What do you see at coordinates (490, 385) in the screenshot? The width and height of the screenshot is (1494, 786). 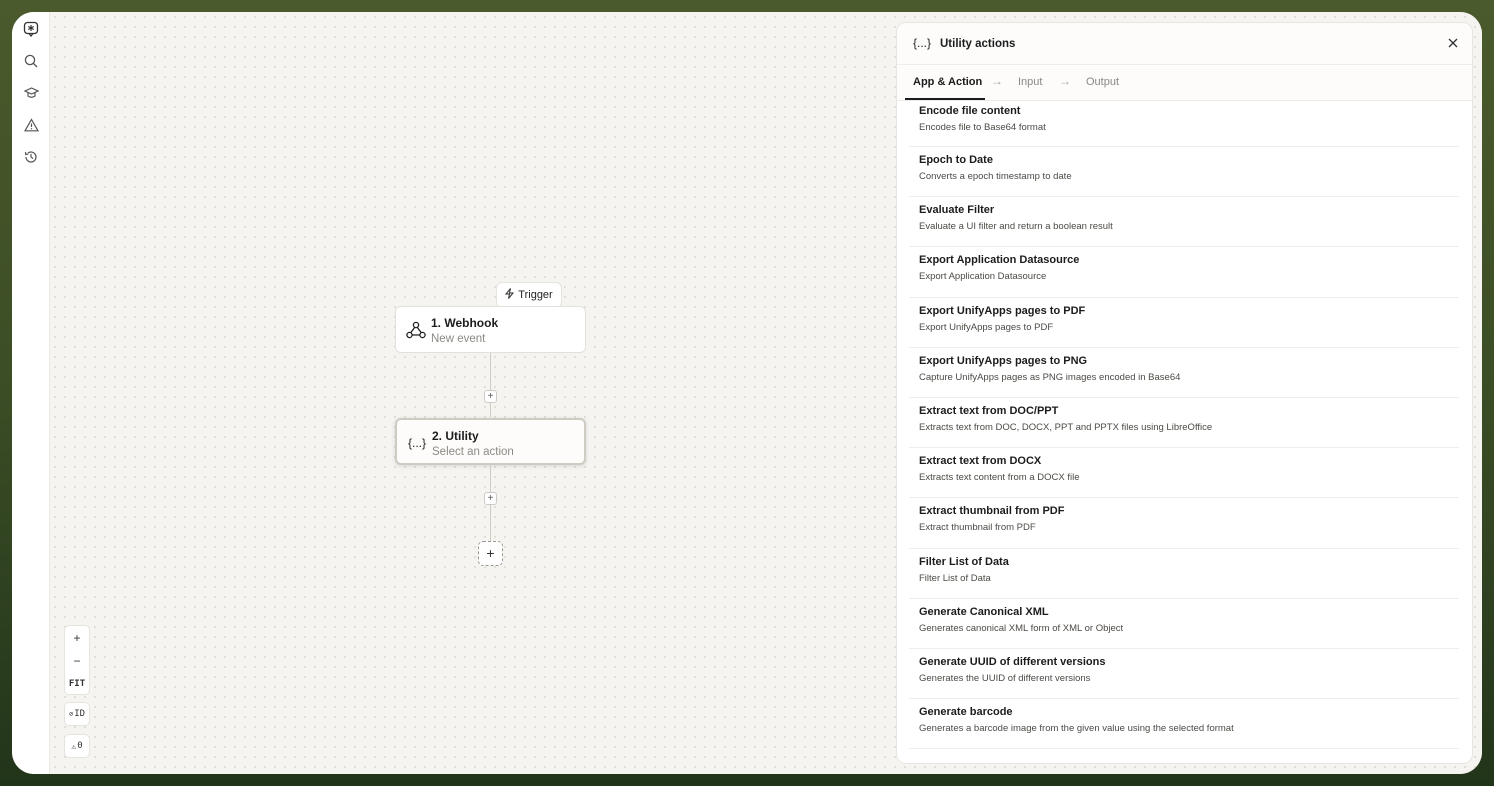 I see `connector-line` at bounding box center [490, 385].